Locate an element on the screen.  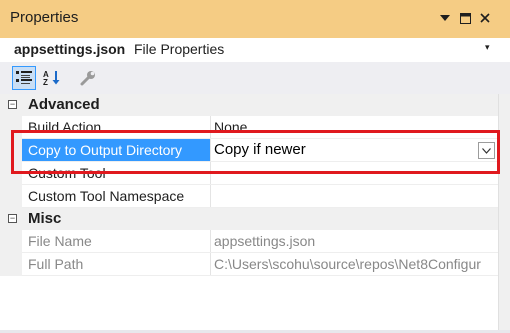
alphabetical-sort-icon: A Z is located at coordinates (51, 78).